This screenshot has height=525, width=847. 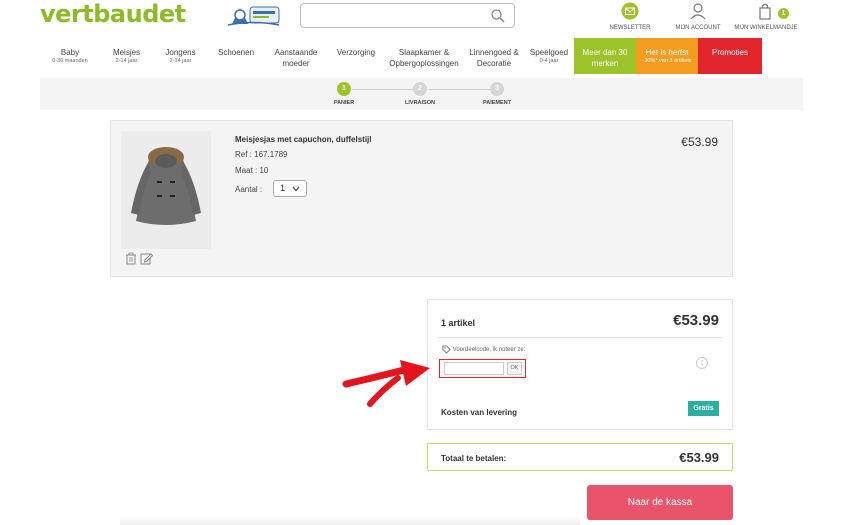 What do you see at coordinates (699, 457) in the screenshot?
I see `total-price: €53.99` at bounding box center [699, 457].